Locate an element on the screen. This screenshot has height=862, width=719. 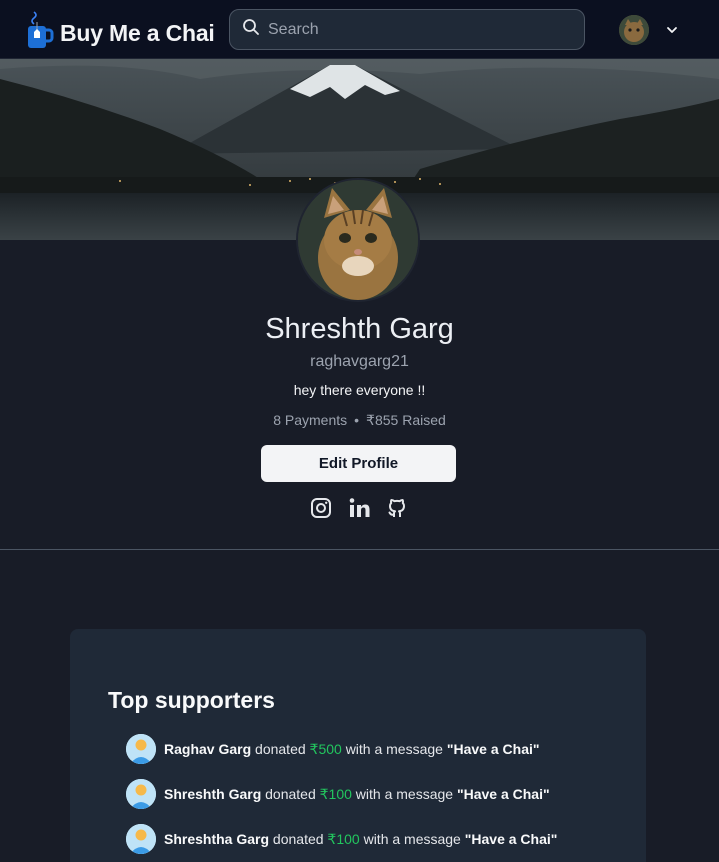
supporter-name: Shreshth Garg is located at coordinates (213, 793).